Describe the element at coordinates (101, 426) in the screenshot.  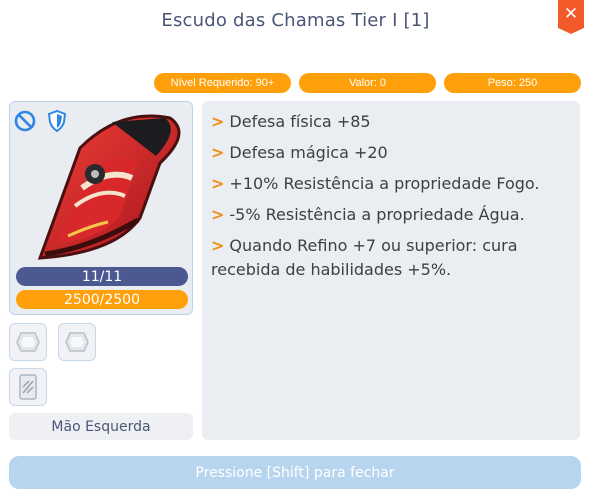
I see `equip-slot-label: Mão Esquerda` at that location.